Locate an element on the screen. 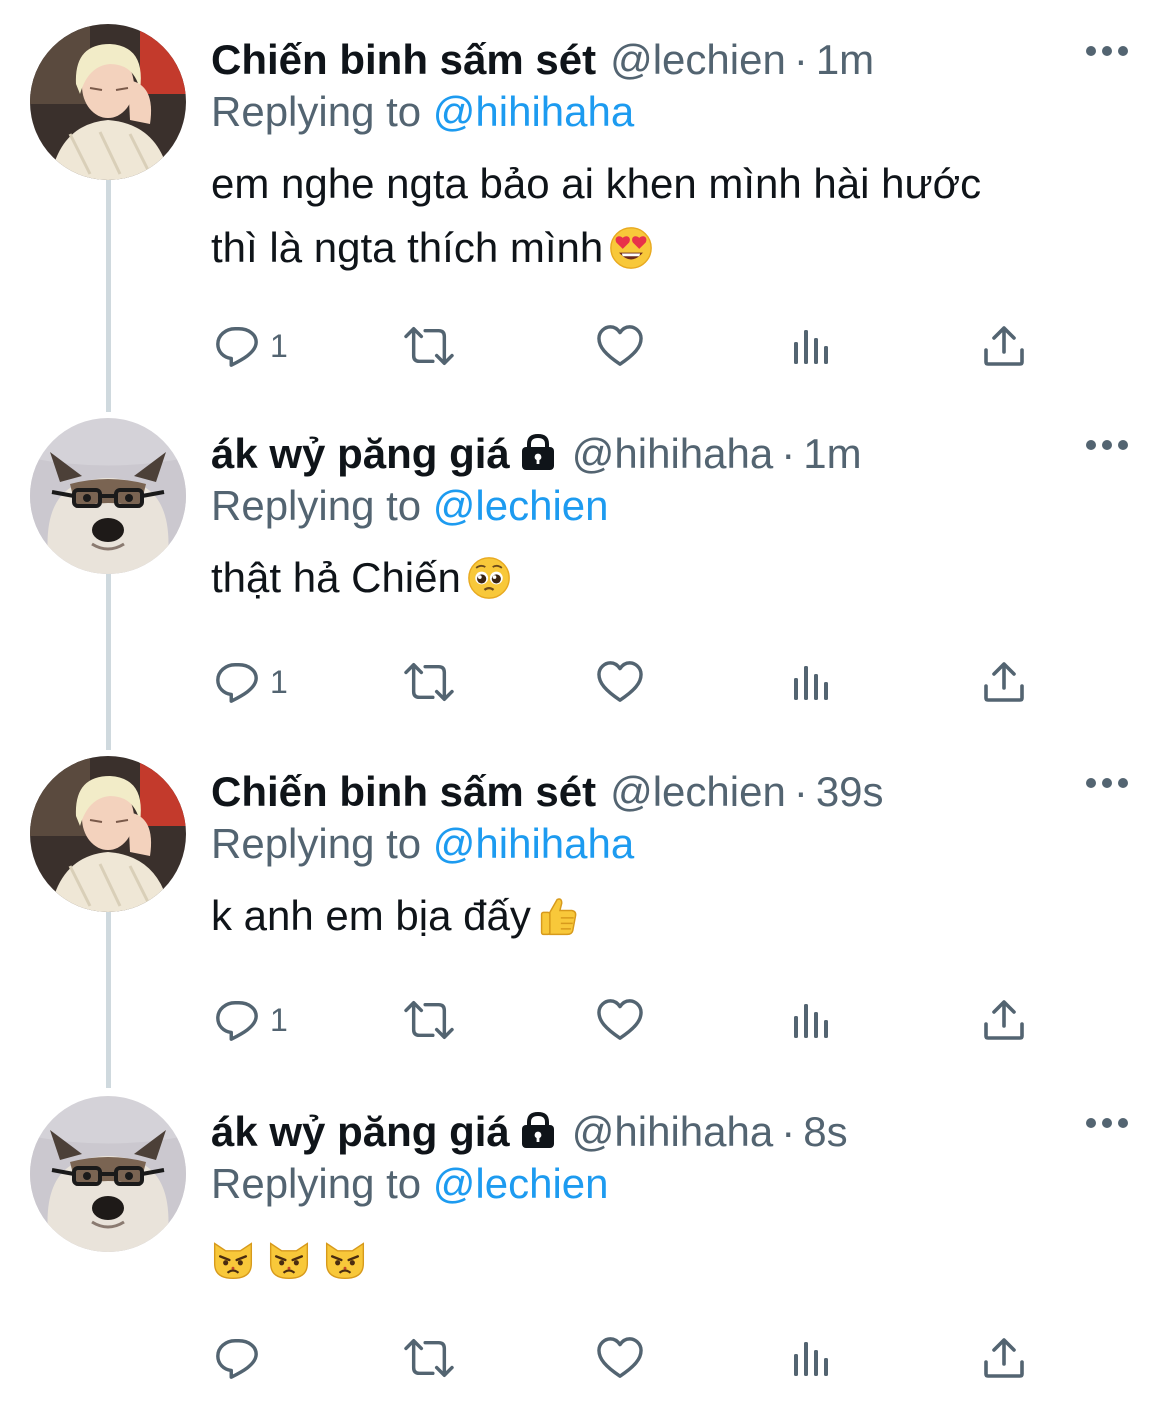  blonde-person-avatar is located at coordinates (108, 102).